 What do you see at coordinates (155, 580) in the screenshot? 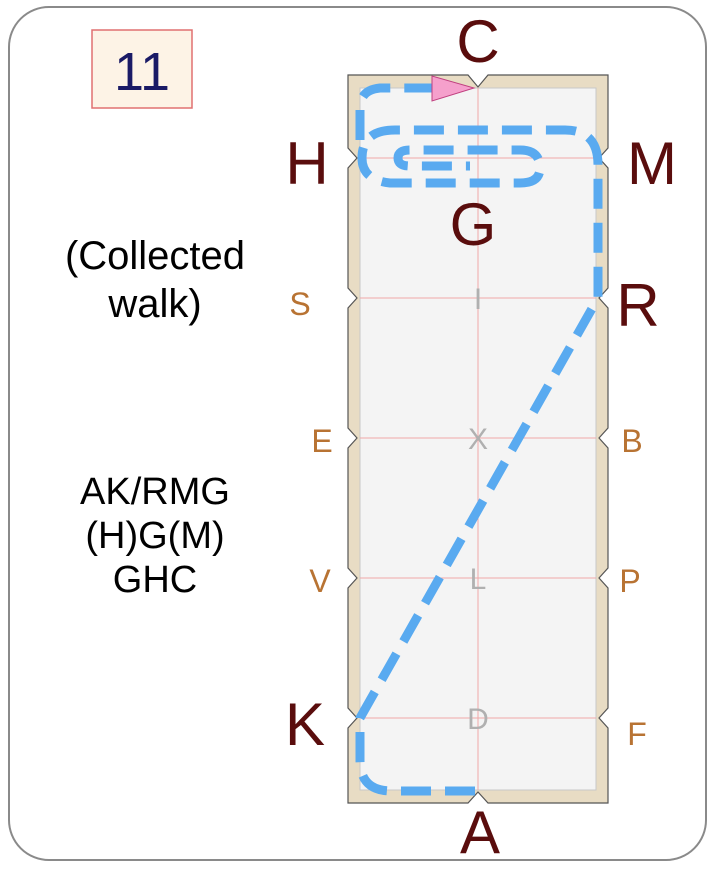
I see `movement-line: GHC` at bounding box center [155, 580].